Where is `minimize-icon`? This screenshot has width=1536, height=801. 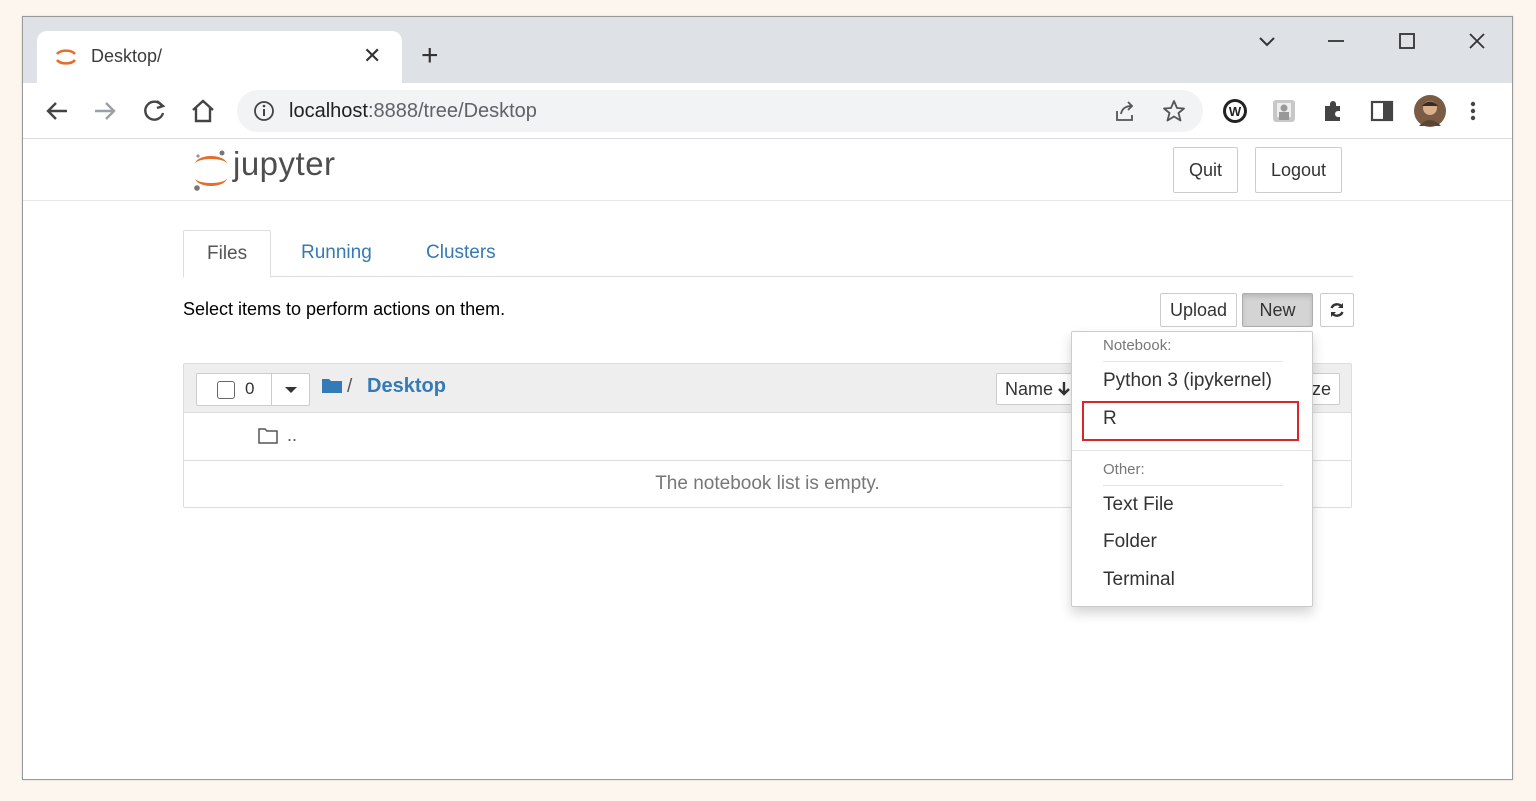 minimize-icon is located at coordinates (1336, 41).